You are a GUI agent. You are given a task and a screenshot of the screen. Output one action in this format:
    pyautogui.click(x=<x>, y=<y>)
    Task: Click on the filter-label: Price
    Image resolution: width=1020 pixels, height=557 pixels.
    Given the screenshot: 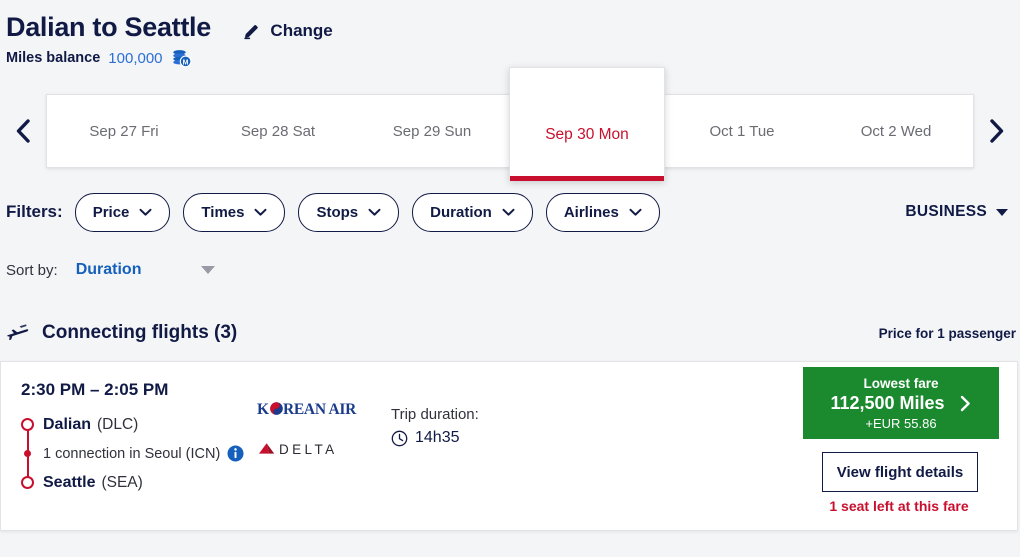 What is the action you would take?
    pyautogui.click(x=111, y=212)
    